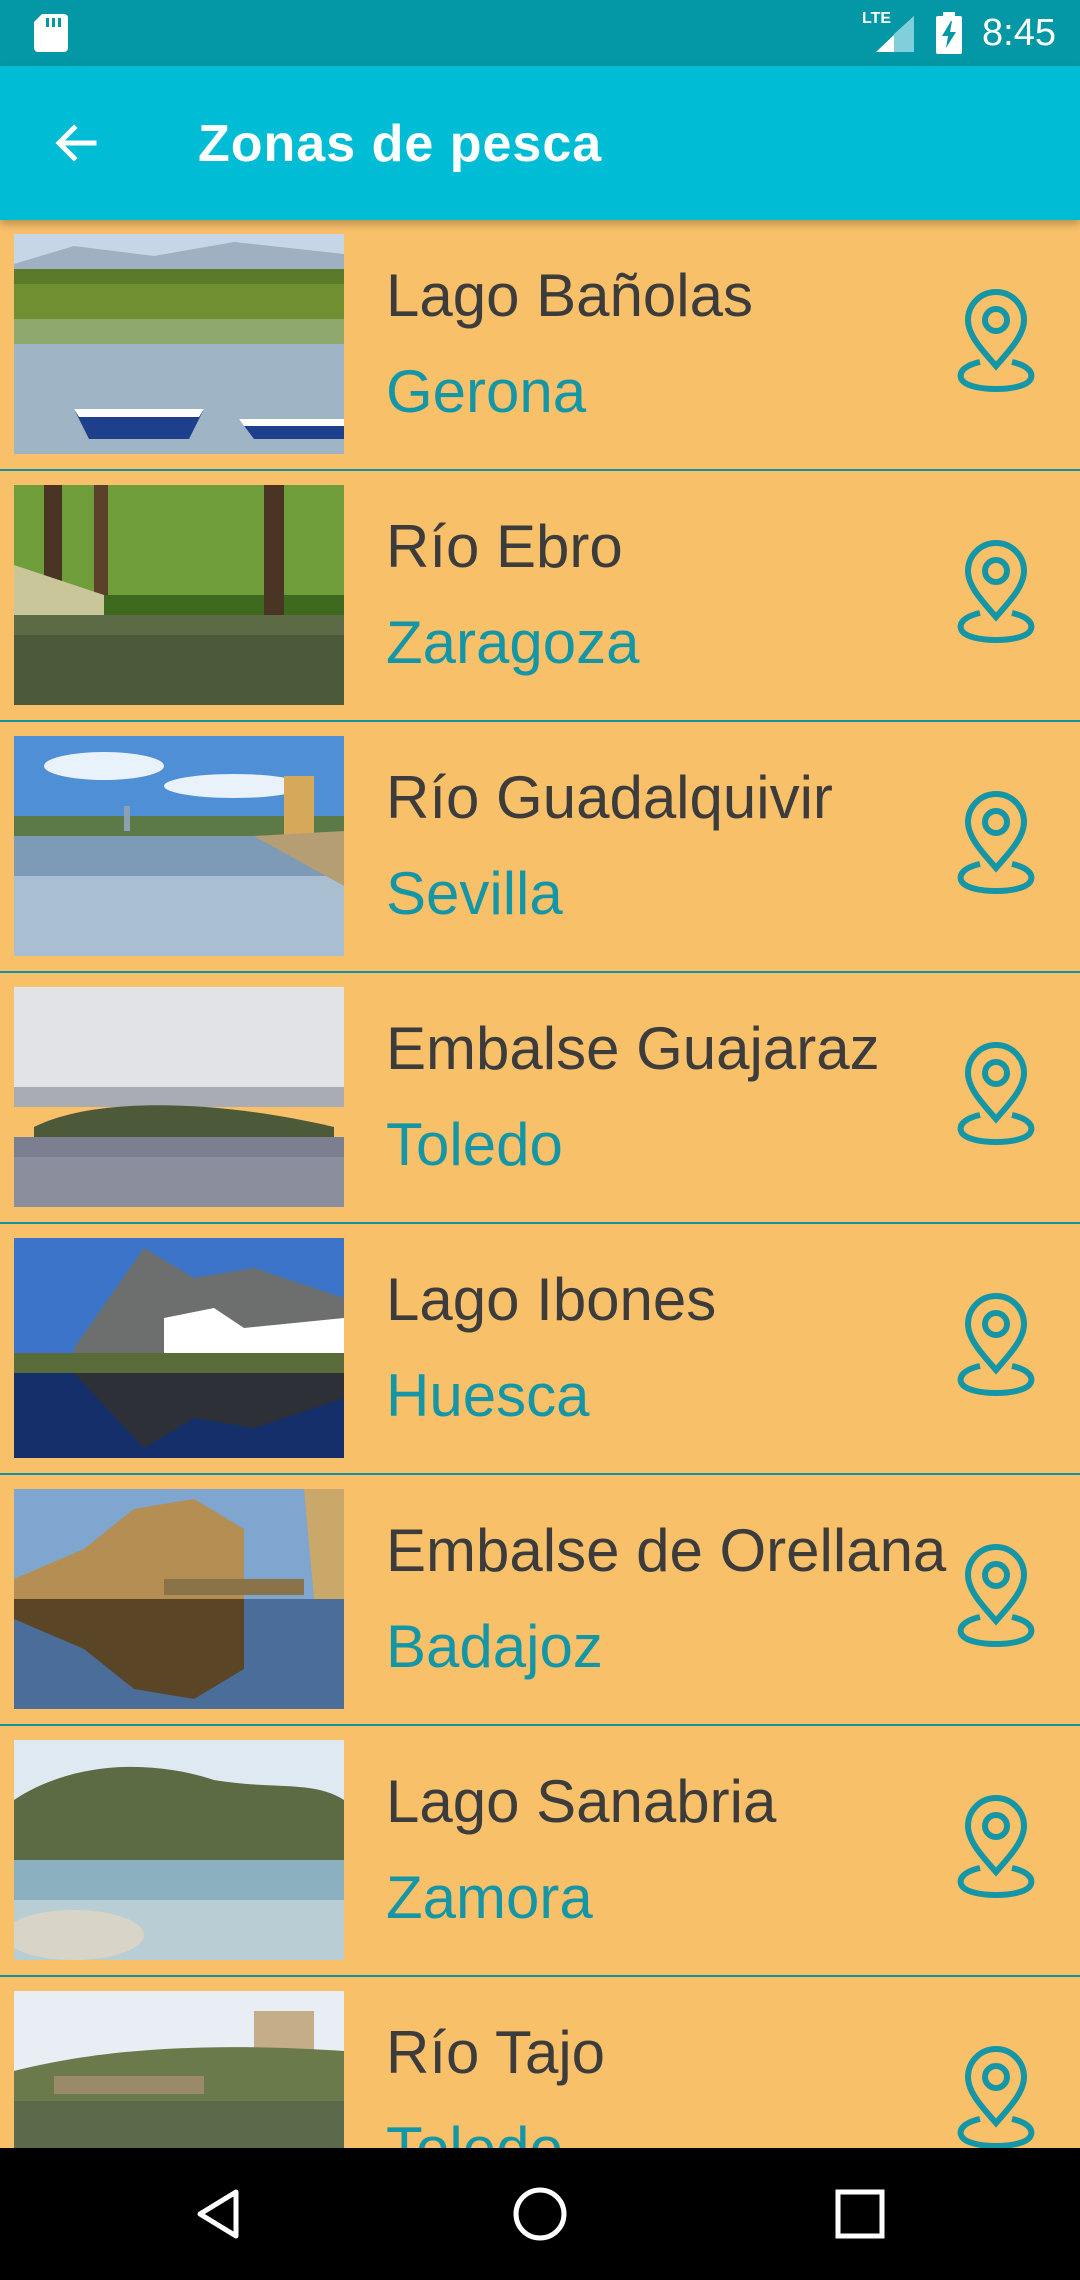 The height and width of the screenshot is (2280, 1080). Describe the element at coordinates (540, 1349) in the screenshot. I see `list-item: Lago Ibones Huesca` at that location.